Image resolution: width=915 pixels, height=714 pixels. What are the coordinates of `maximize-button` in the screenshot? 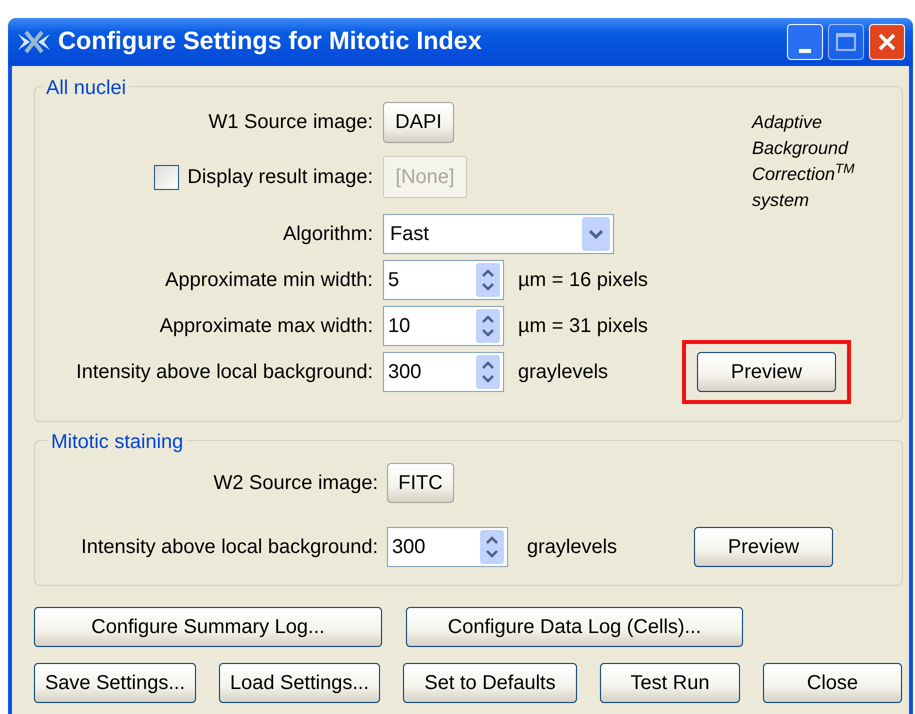 It's located at (846, 42).